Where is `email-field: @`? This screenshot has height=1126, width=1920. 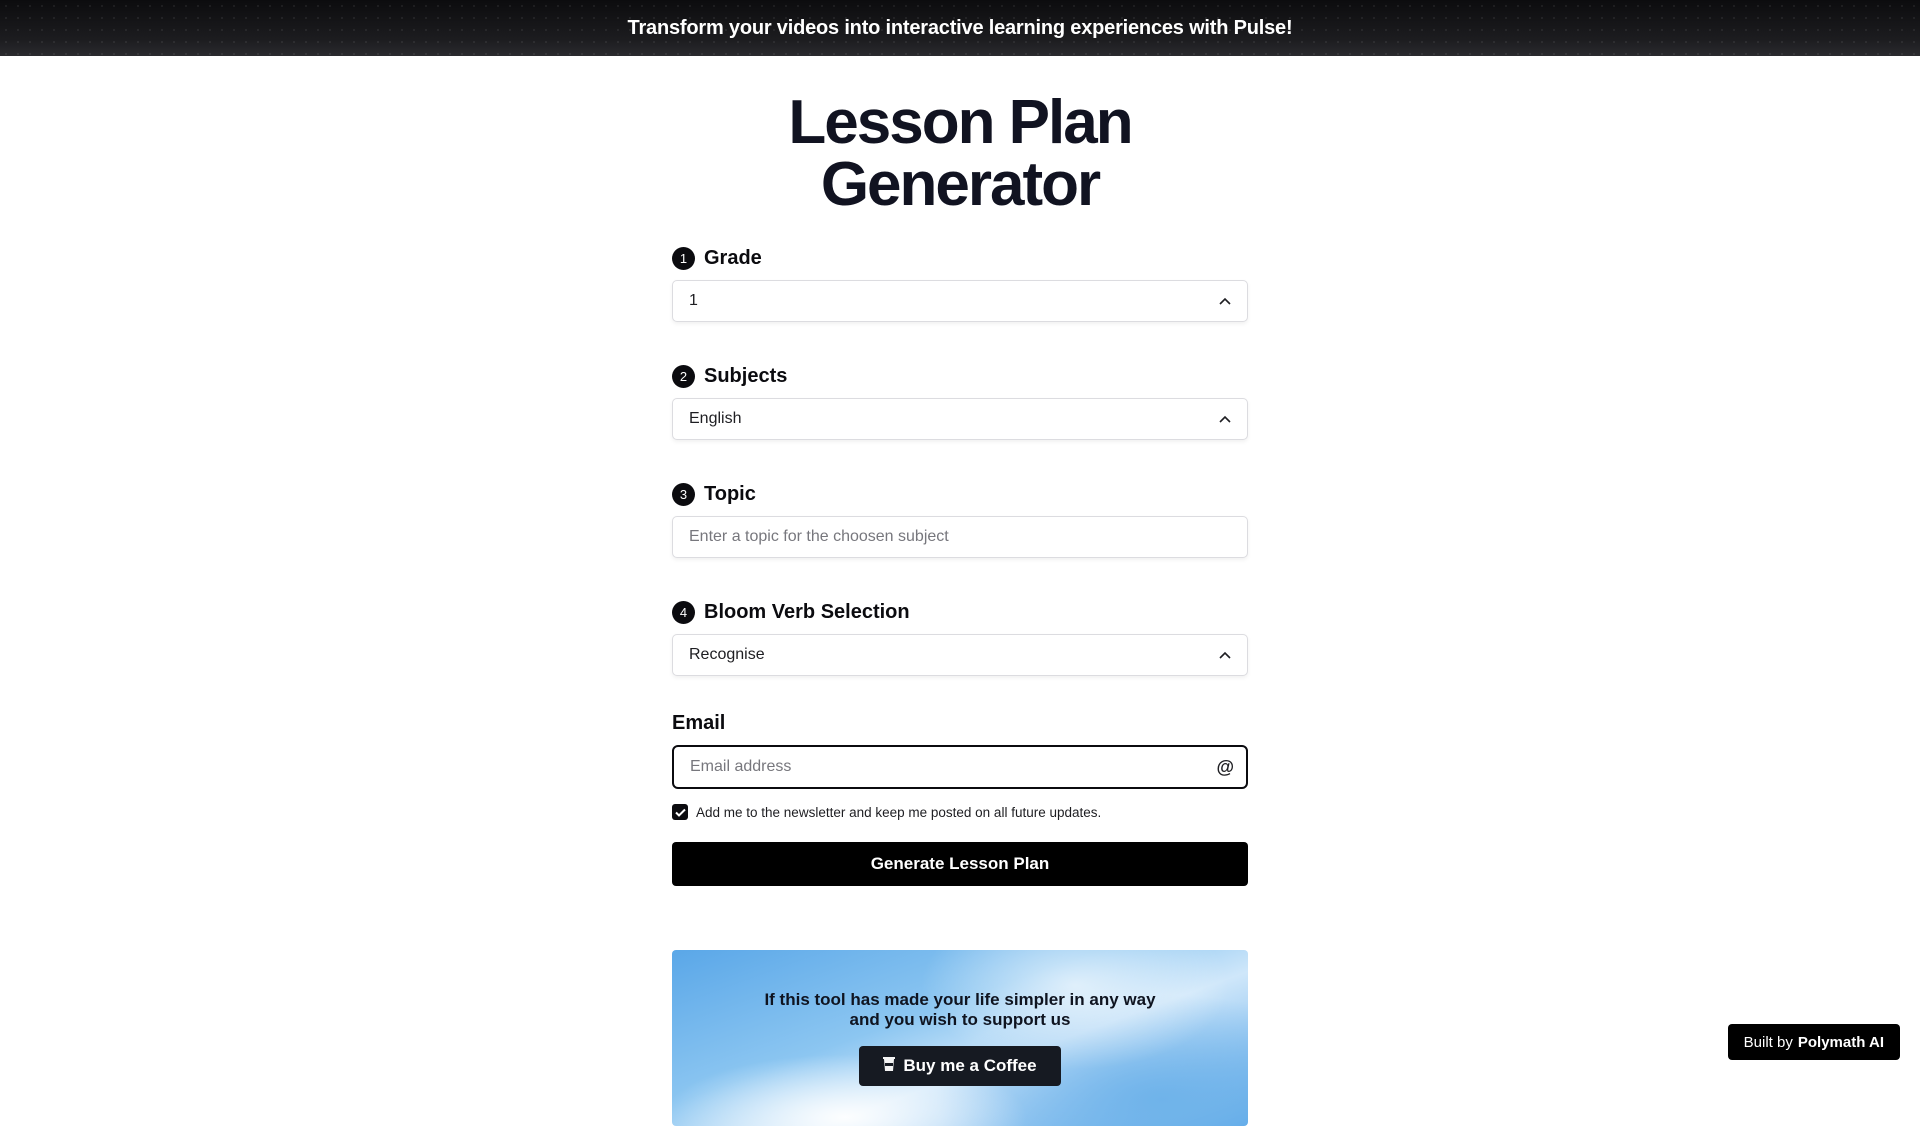 email-field: @ is located at coordinates (960, 767).